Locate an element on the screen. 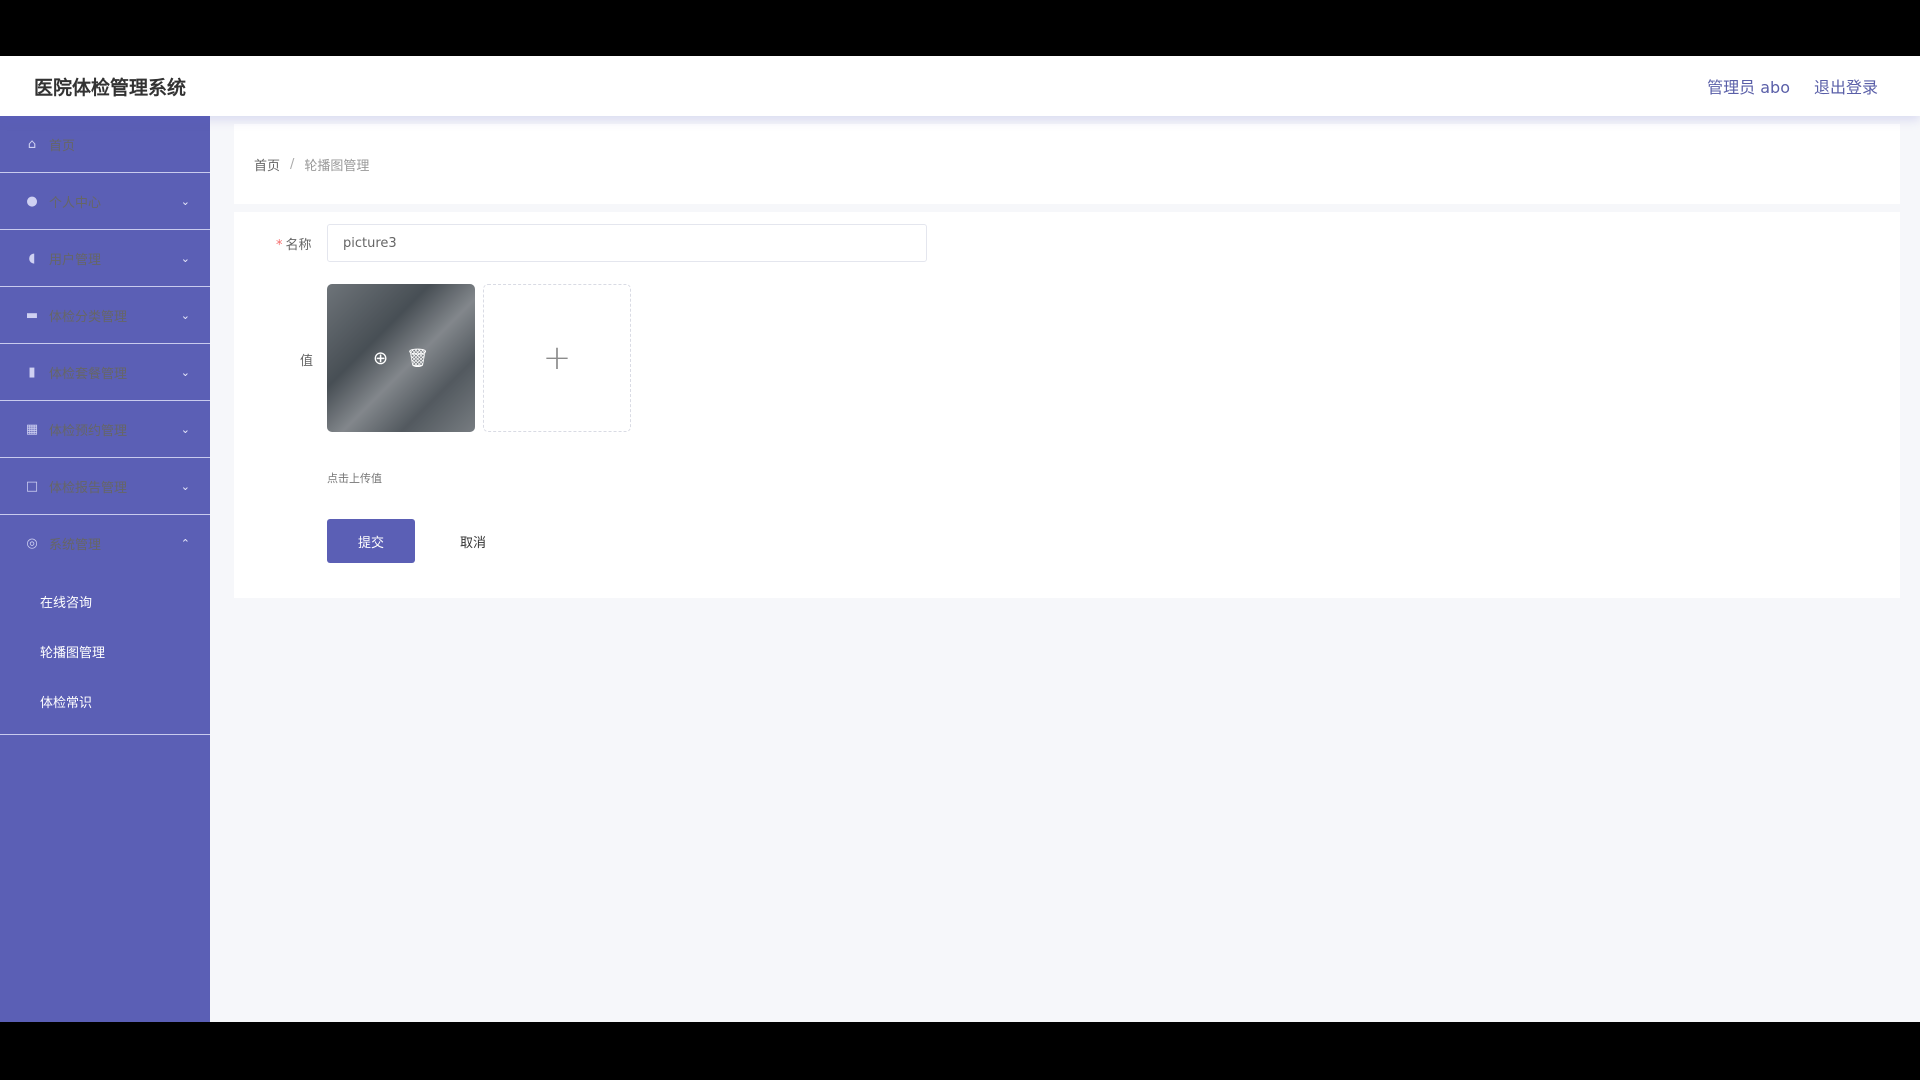  name-input: picture3 is located at coordinates (627, 243).